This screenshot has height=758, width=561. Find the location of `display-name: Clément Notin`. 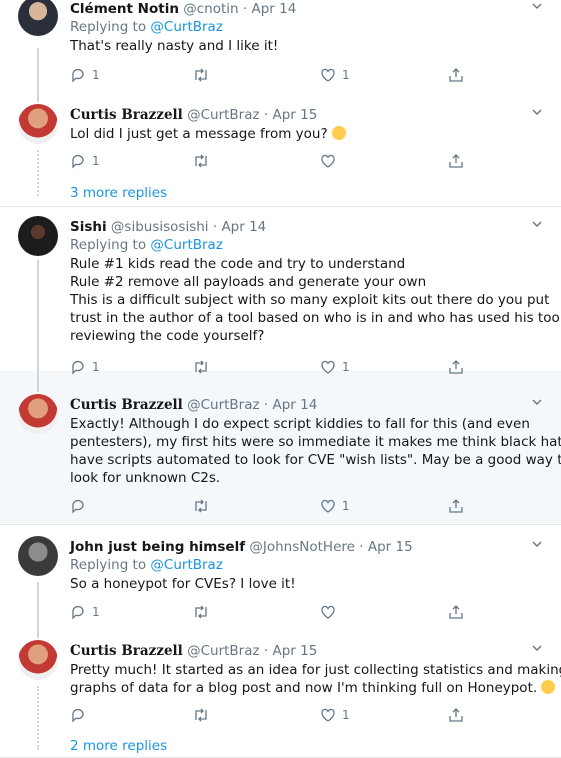

display-name: Clément Notin is located at coordinates (124, 9).